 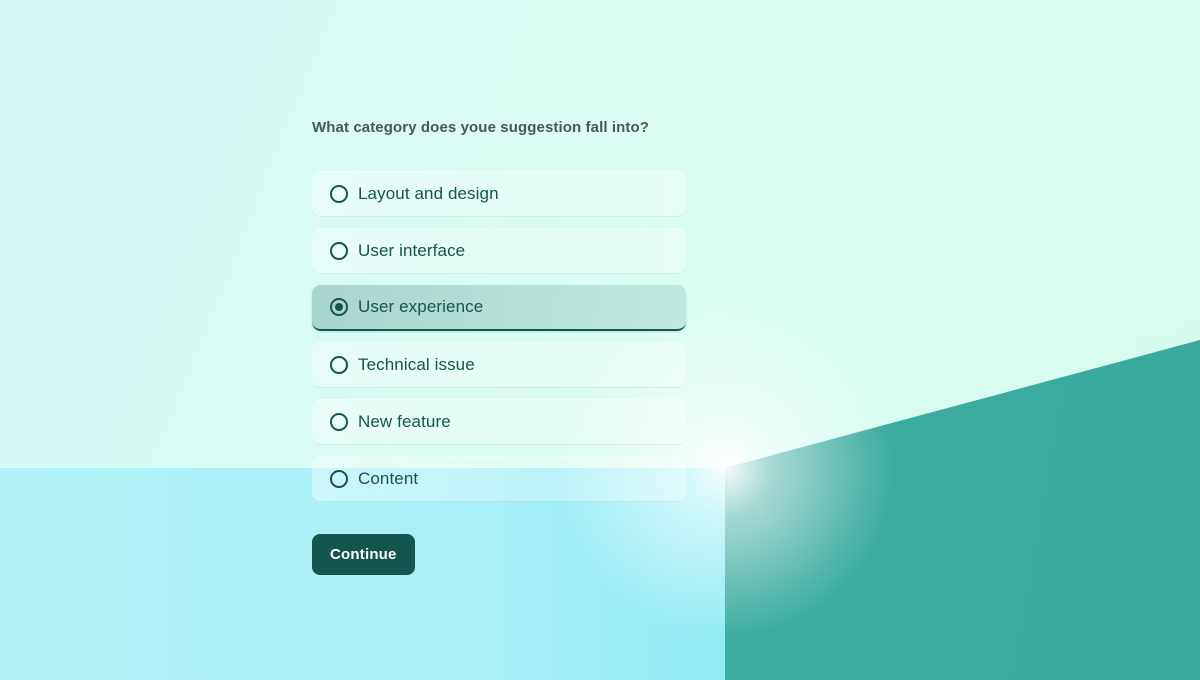 What do you see at coordinates (412, 250) in the screenshot?
I see `option-label: User interface` at bounding box center [412, 250].